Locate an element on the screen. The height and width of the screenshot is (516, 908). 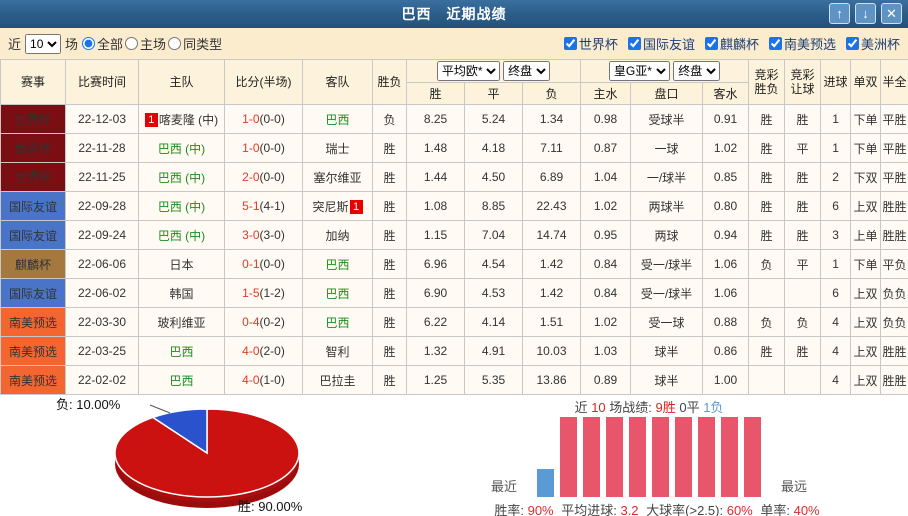
asian-source-select: 皇G亚* is located at coordinates (639, 71).